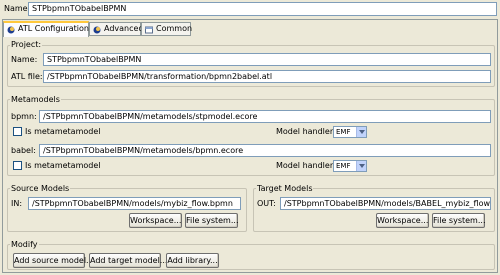  Describe the element at coordinates (17, 203) in the screenshot. I see `source-in-label: IN:` at that location.